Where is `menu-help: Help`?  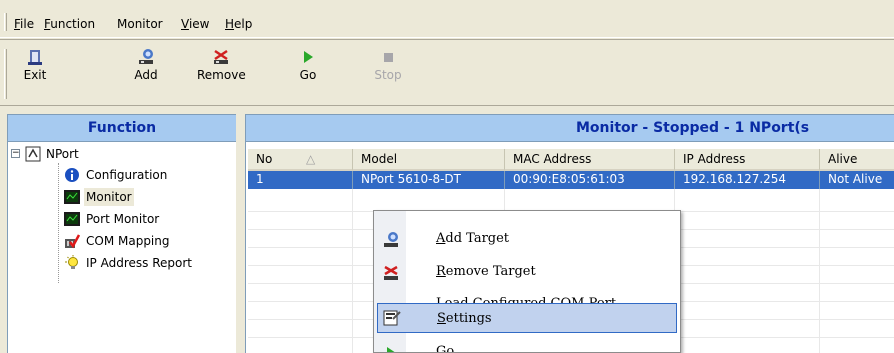 menu-help: Help is located at coordinates (238, 24).